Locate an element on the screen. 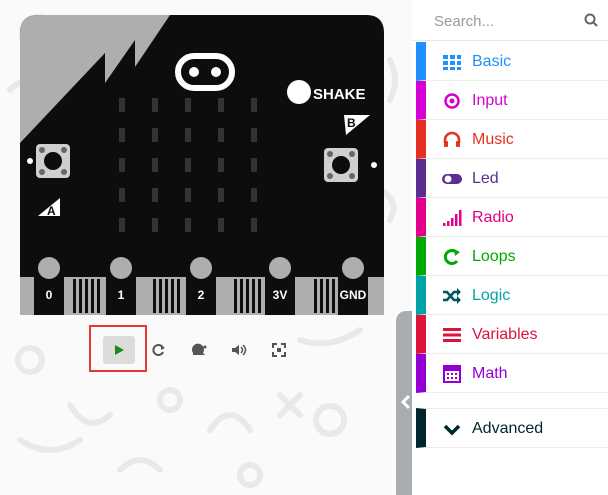 Image resolution: width=608 pixels, height=495 pixels. search-input is located at coordinates (504, 21).